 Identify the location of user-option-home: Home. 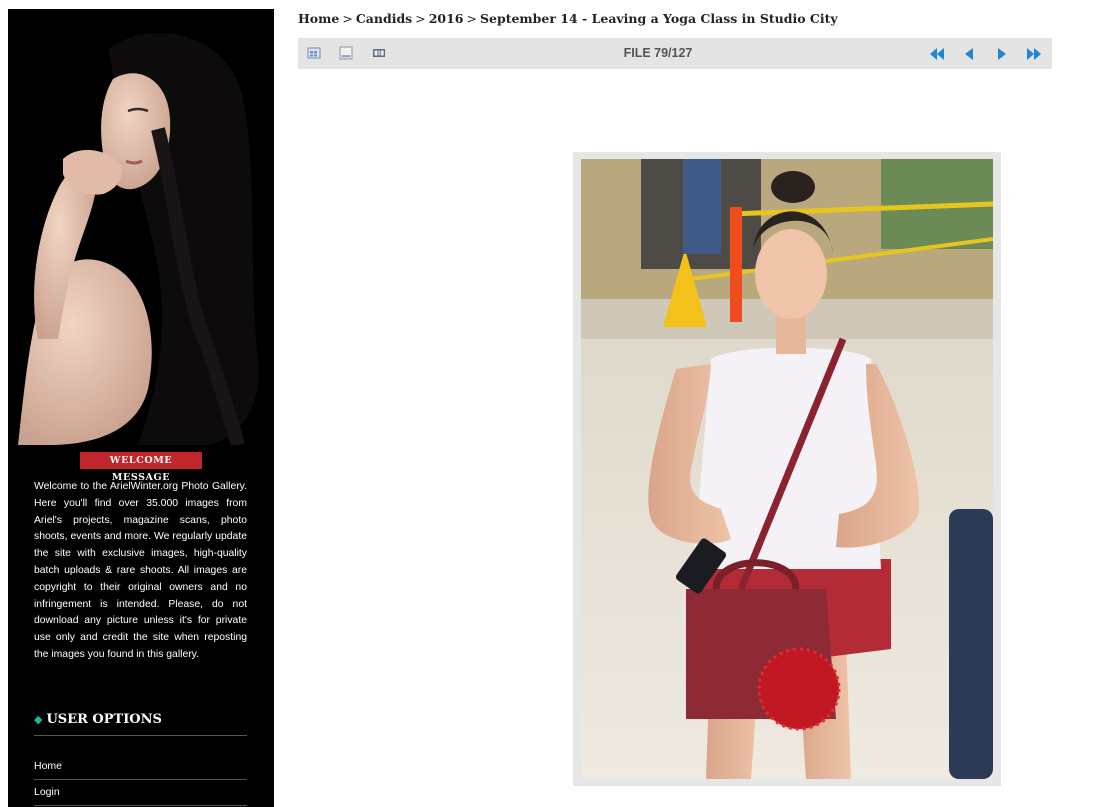
(140, 766).